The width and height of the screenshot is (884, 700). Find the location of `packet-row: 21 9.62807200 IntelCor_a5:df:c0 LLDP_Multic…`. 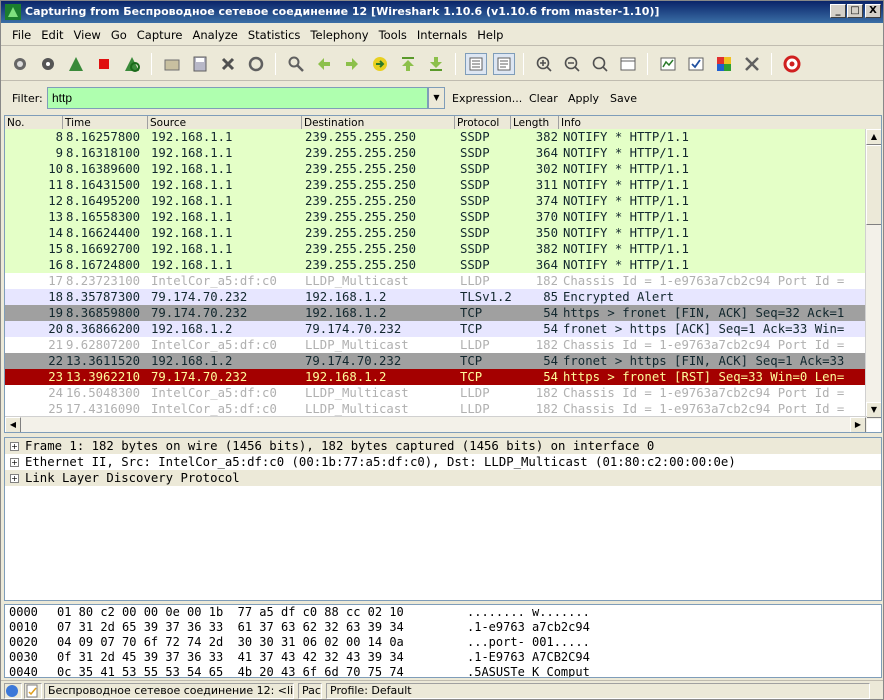

packet-row: 21 9.62807200 IntelCor_a5:df:c0 LLDP_Multic… is located at coordinates (436, 345).